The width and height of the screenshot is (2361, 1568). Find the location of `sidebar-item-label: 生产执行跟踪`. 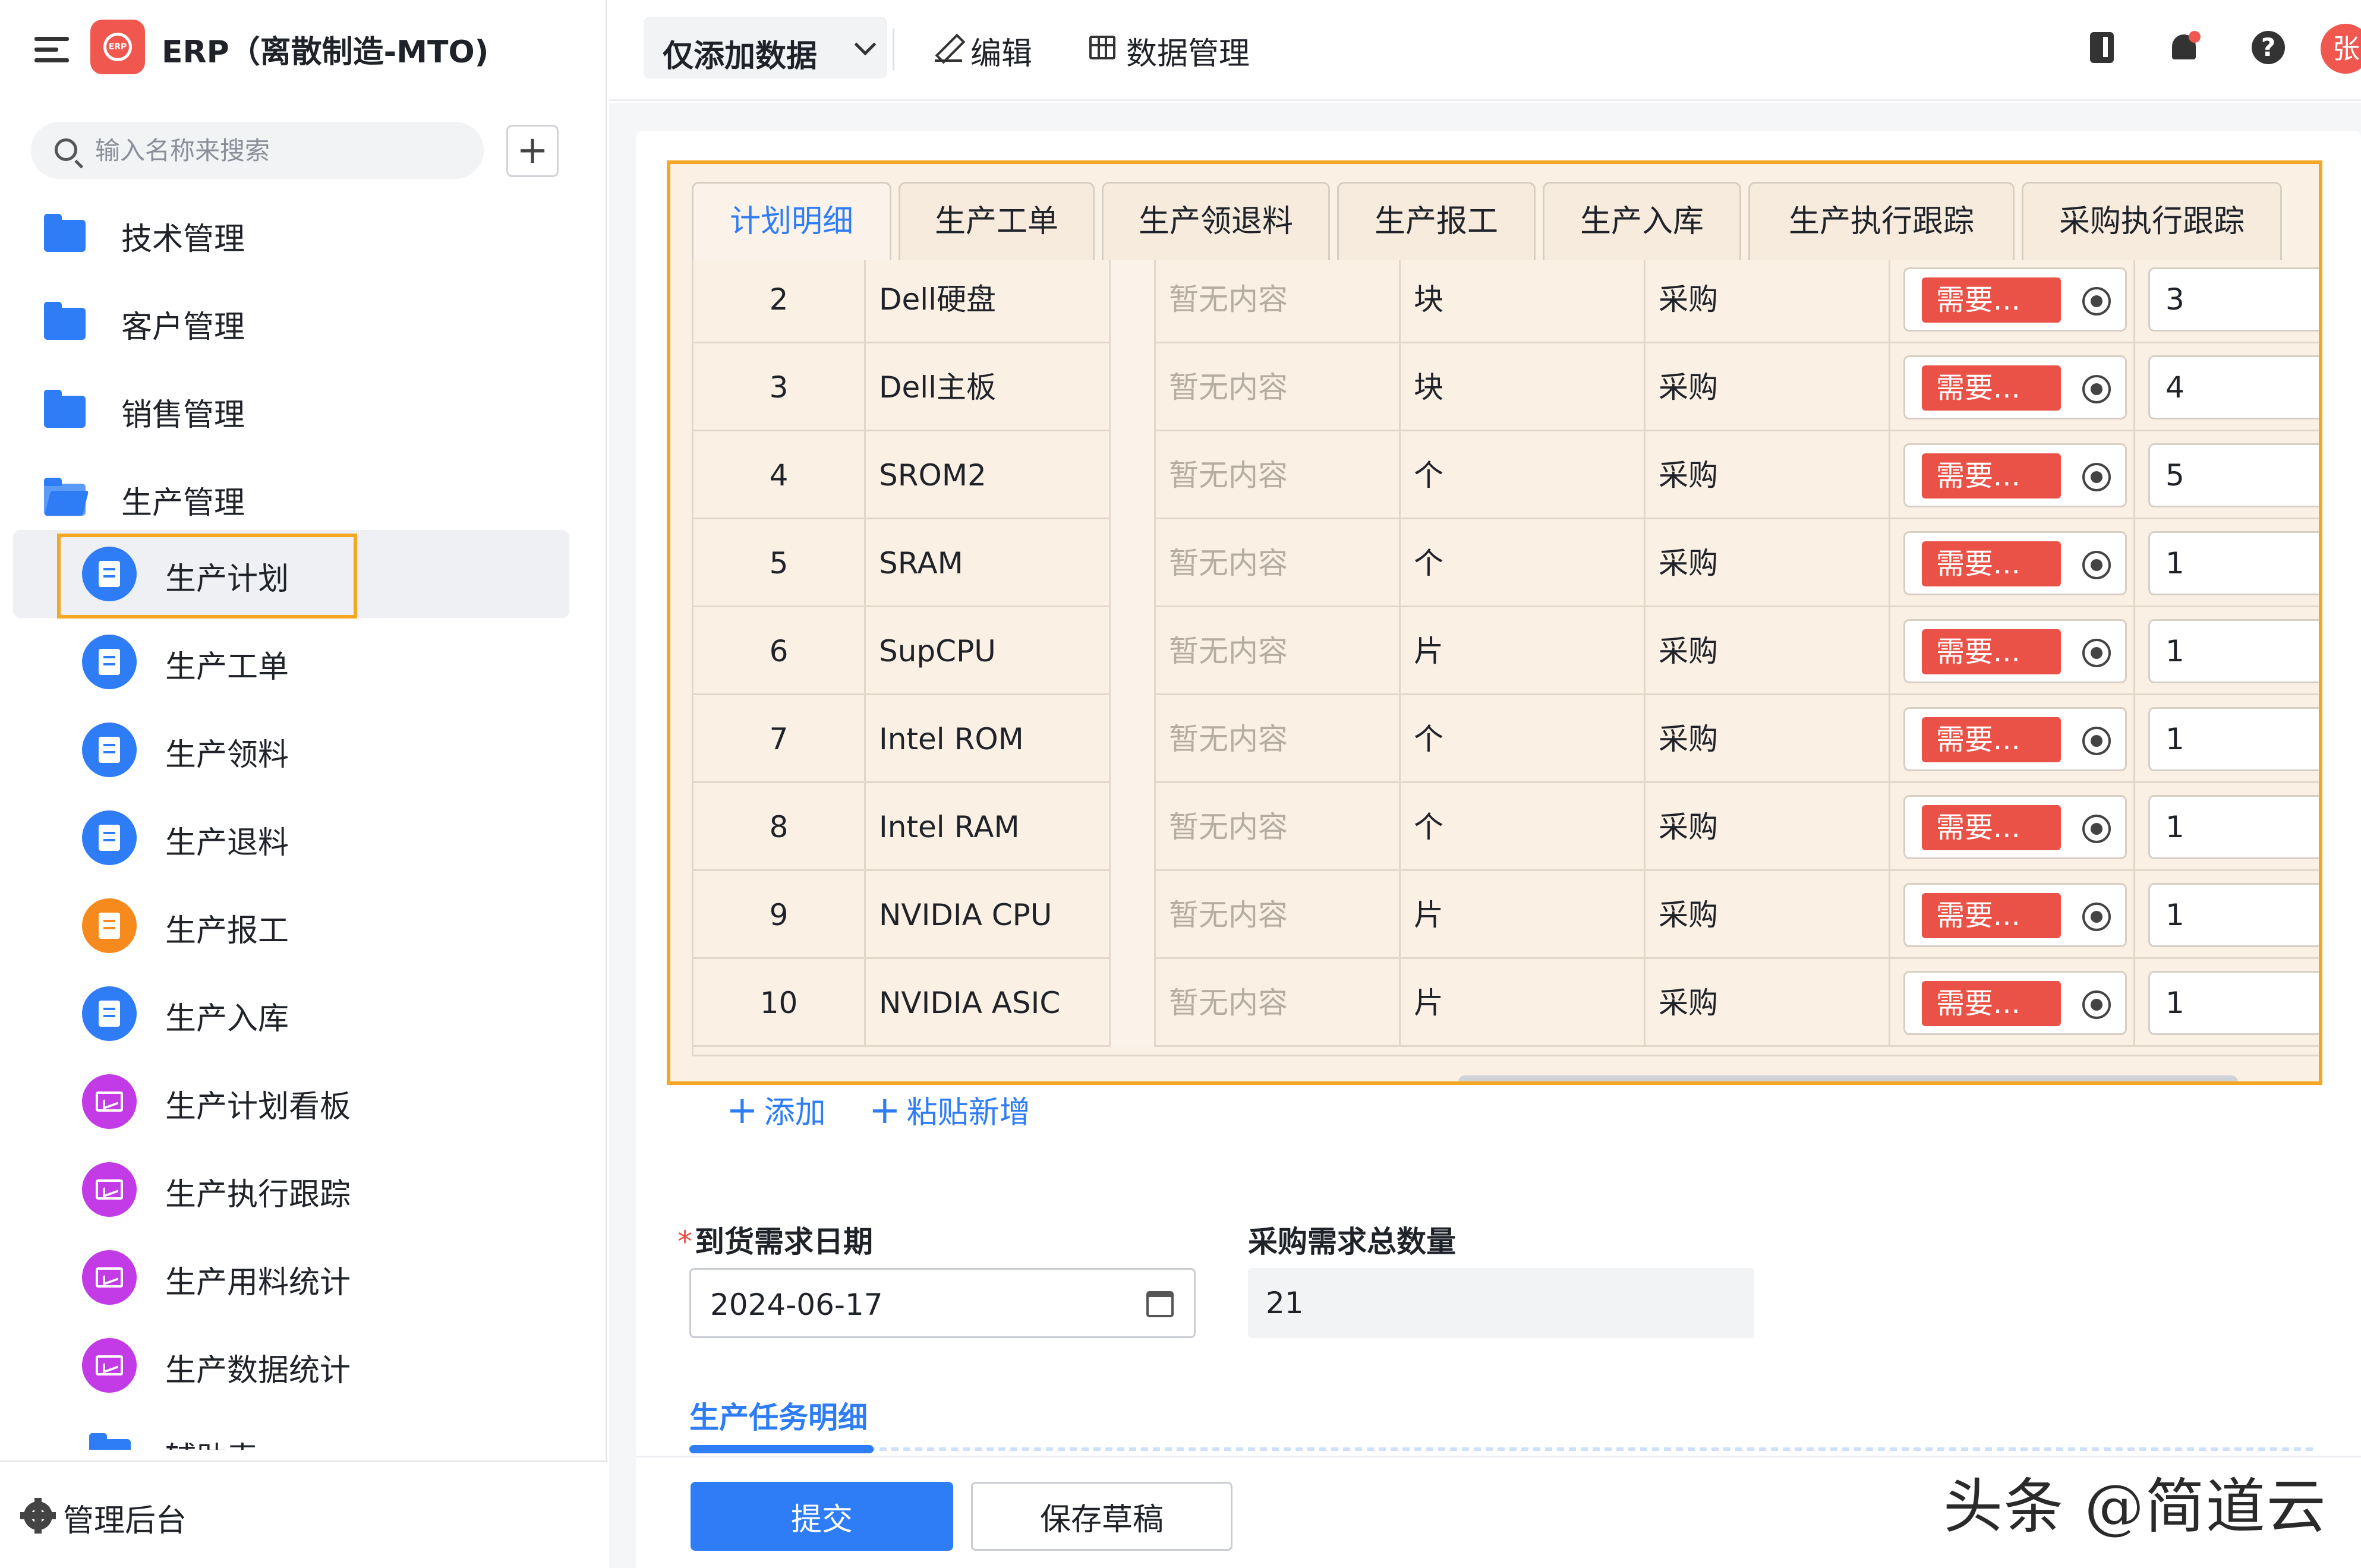

sidebar-item-label: 生产执行跟踪 is located at coordinates (258, 1195).